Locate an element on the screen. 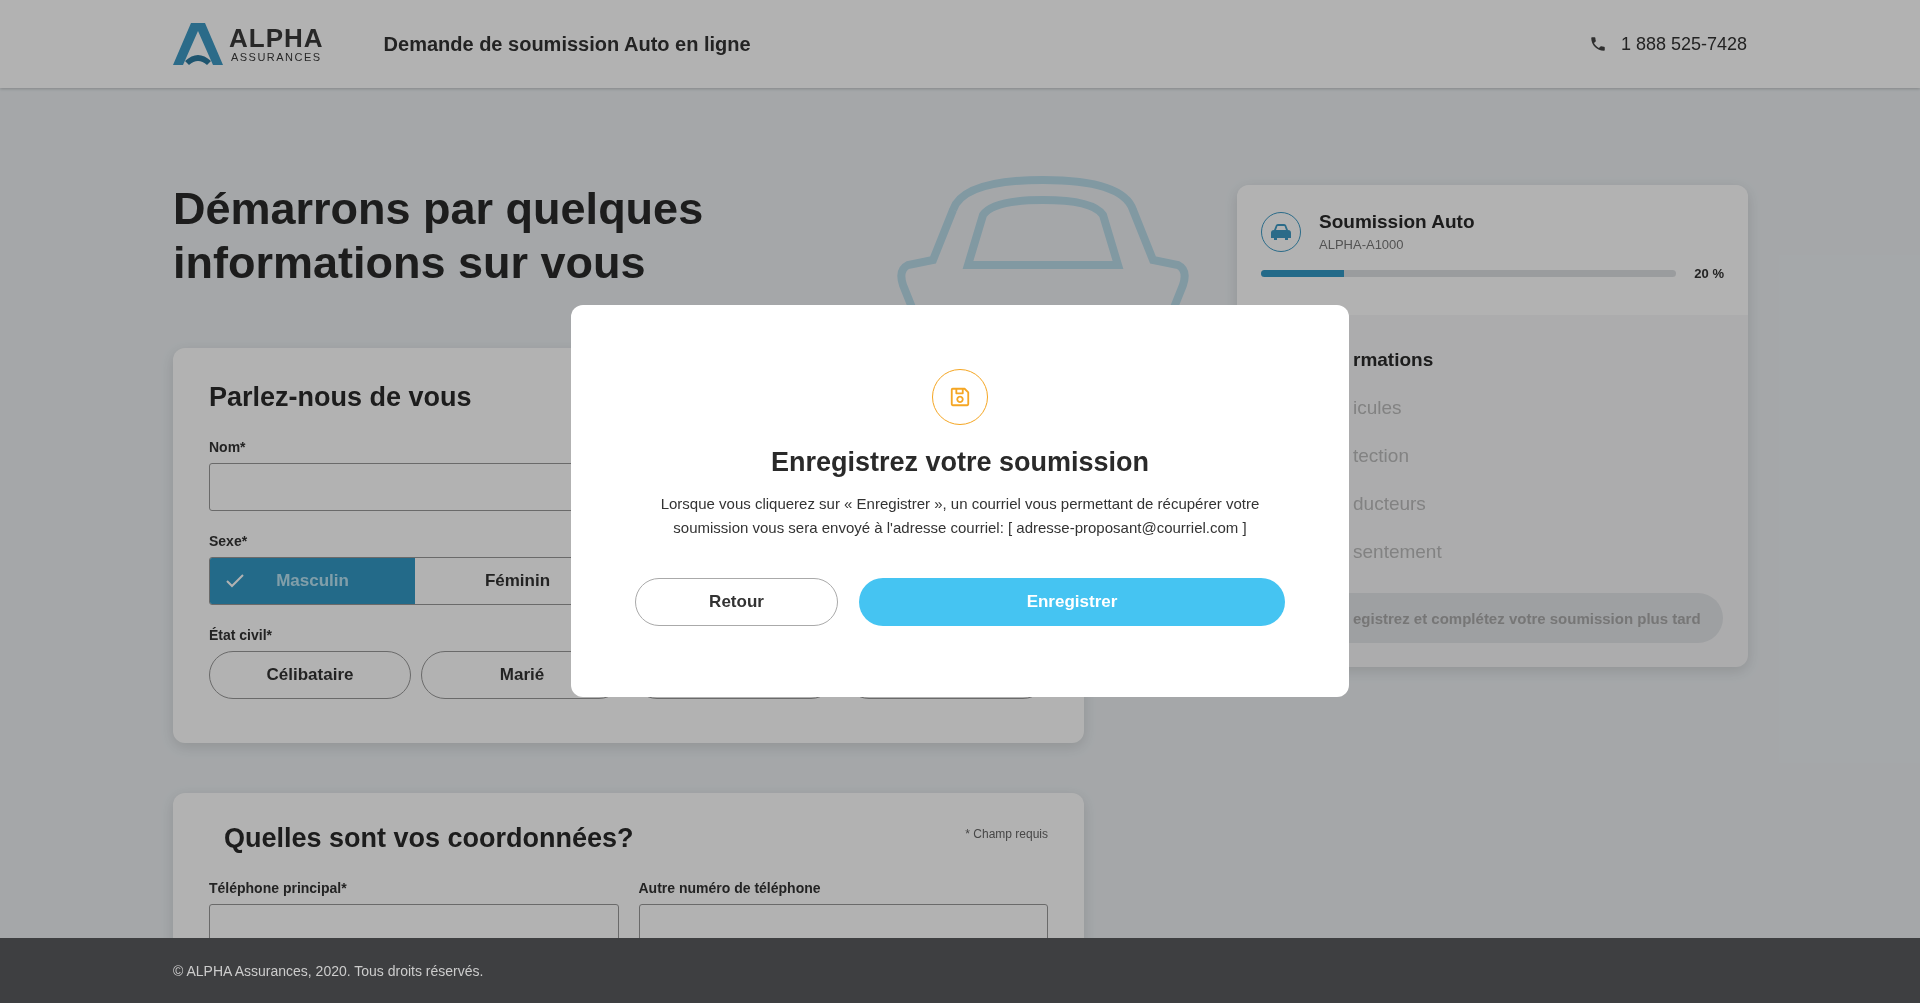  modal-title: Enregistrez votre soumission is located at coordinates (960, 462).